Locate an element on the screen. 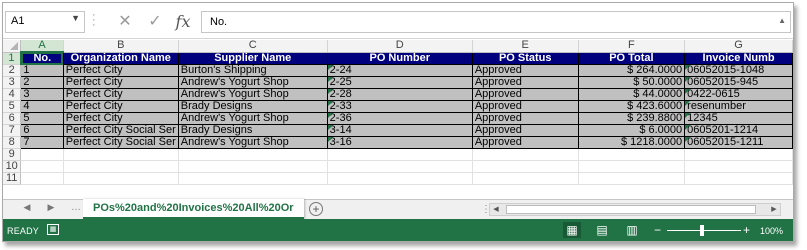 The image size is (807, 250). add-sheet-button: + is located at coordinates (316, 209).